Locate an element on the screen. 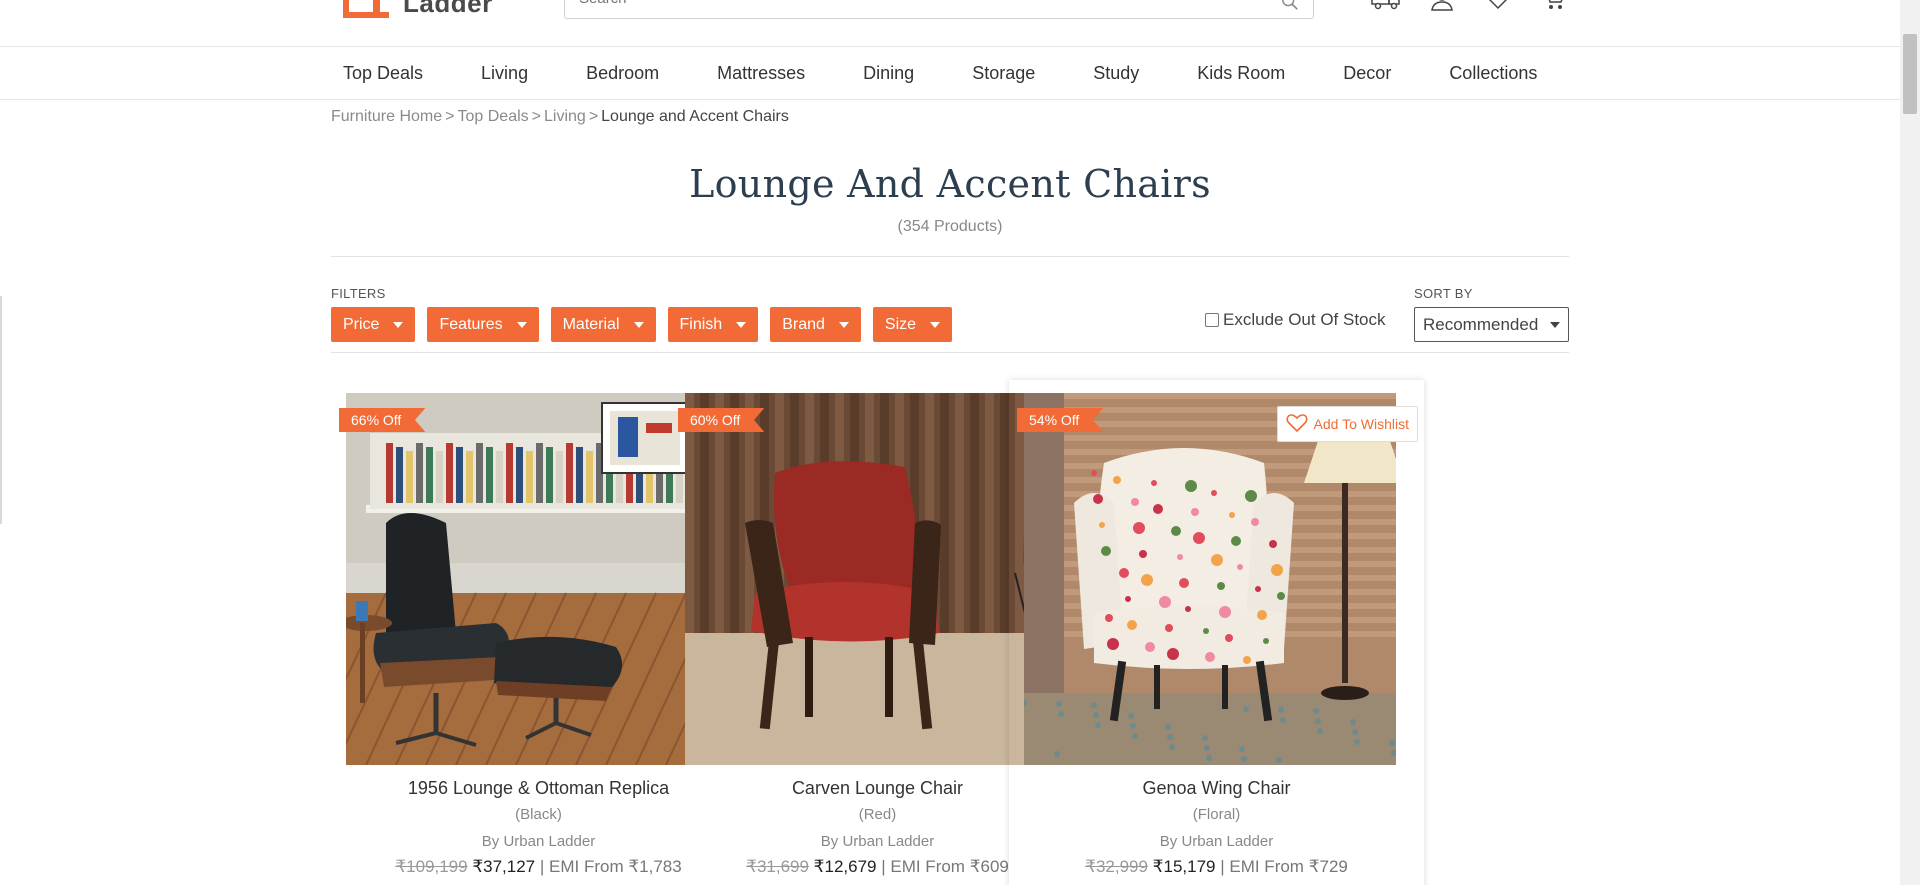 The height and width of the screenshot is (885, 1920). filters-label: FILTERS is located at coordinates (358, 293).